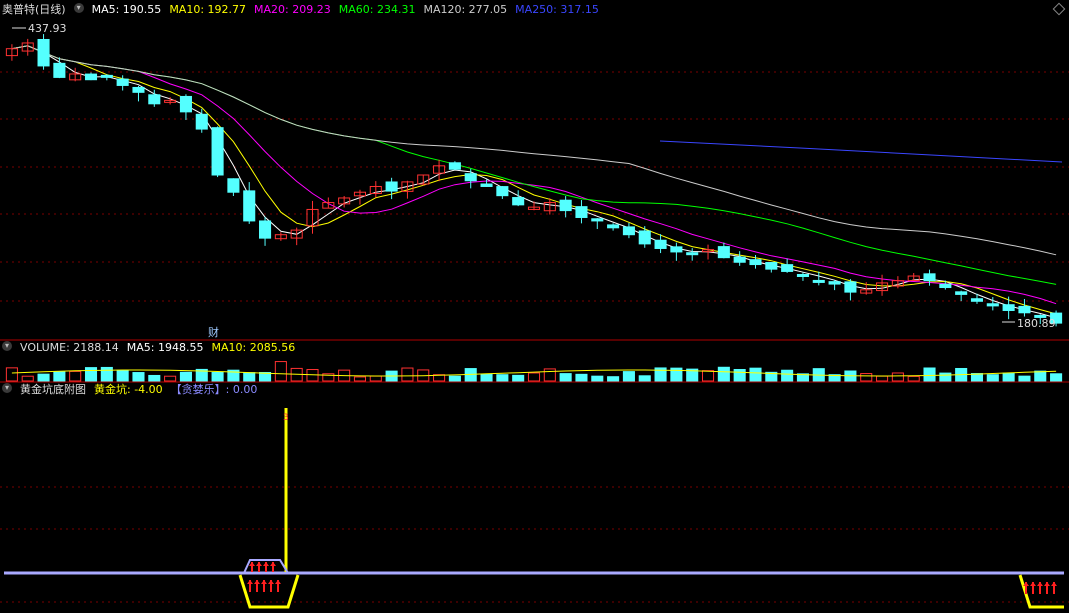  Describe the element at coordinates (213, 332) in the screenshot. I see `financial-report-marker: 财` at that location.